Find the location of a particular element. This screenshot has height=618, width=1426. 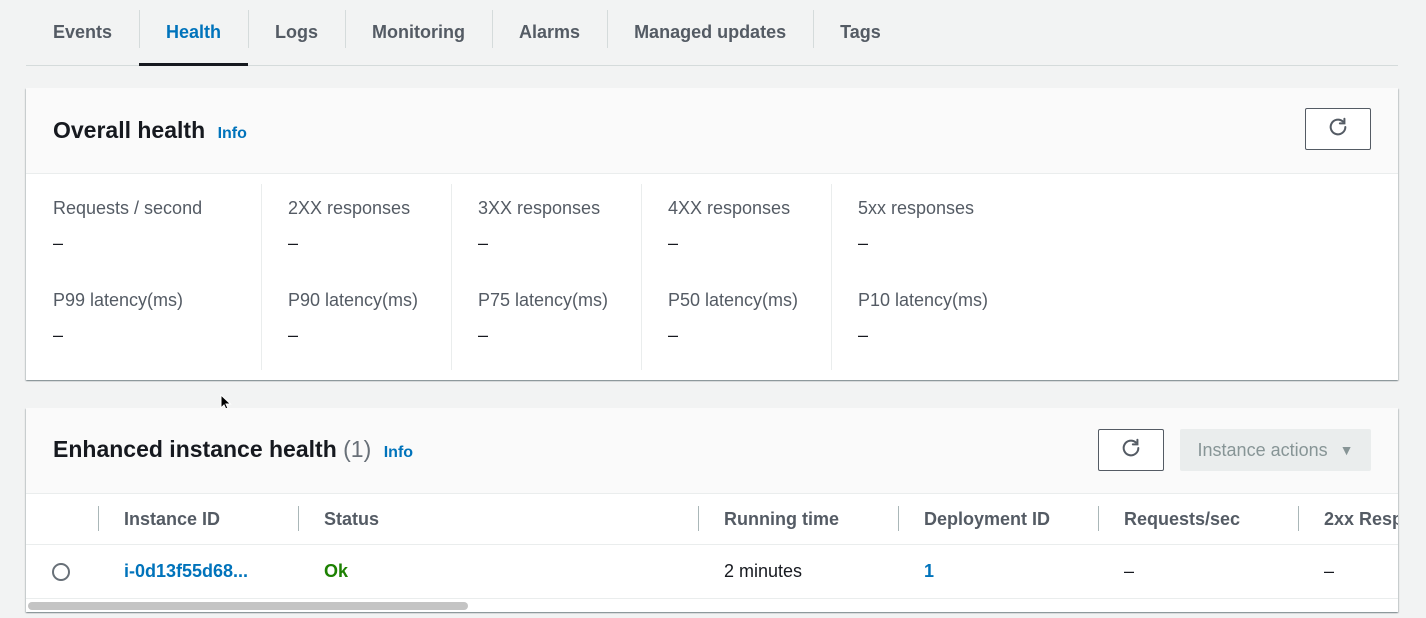

metric-p50-latency: P50 latency(ms) – is located at coordinates (736, 336).